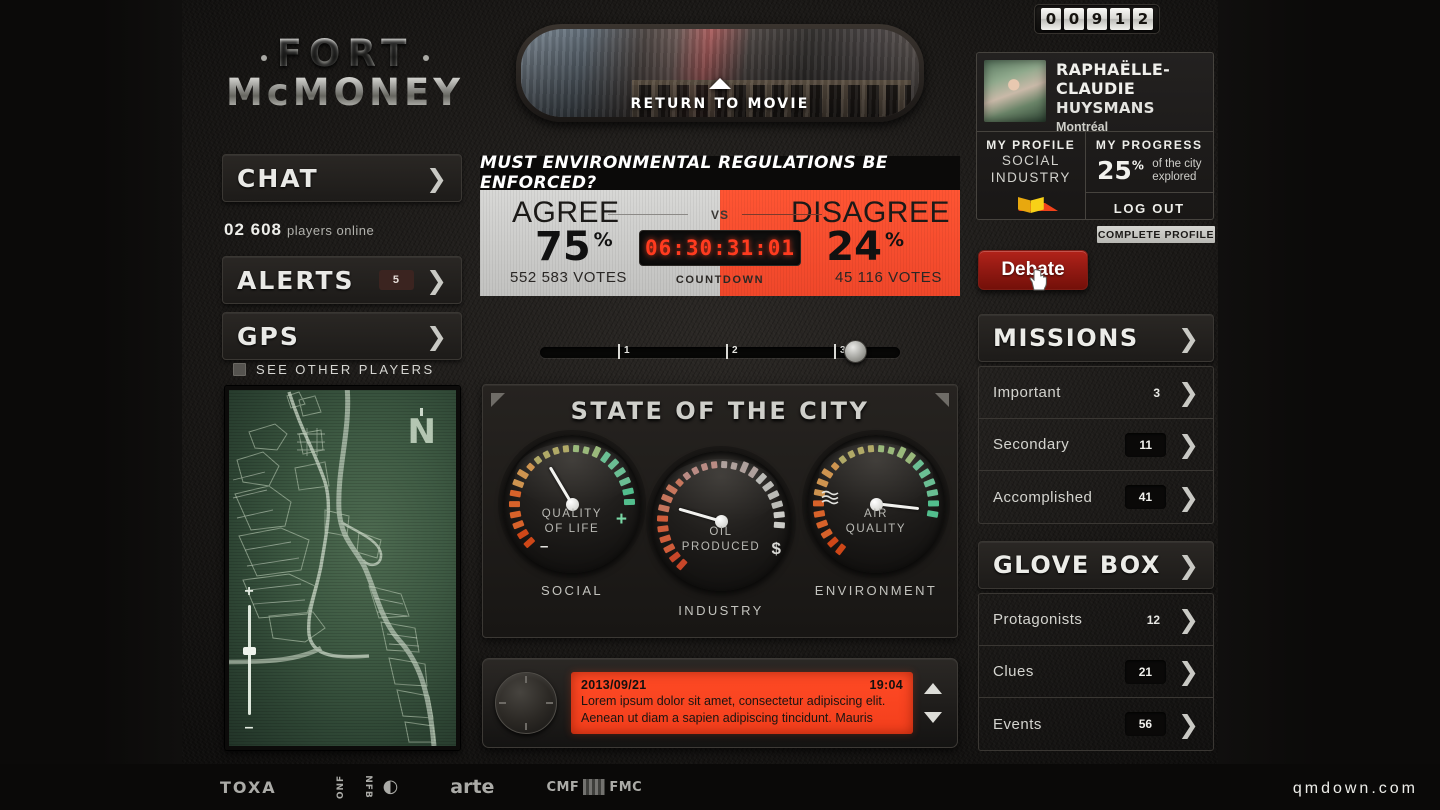 The image size is (1440, 810). I want to click on rearview-mirror-video: RETURN TO MOVIE, so click(720, 73).